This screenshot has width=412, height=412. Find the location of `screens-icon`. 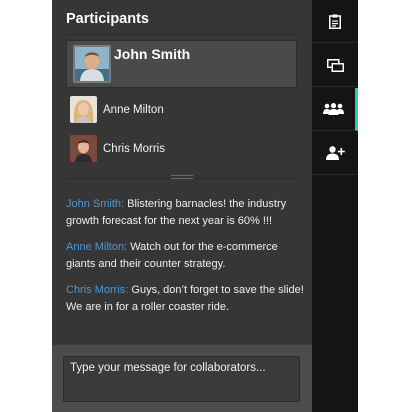

screens-icon is located at coordinates (335, 65).